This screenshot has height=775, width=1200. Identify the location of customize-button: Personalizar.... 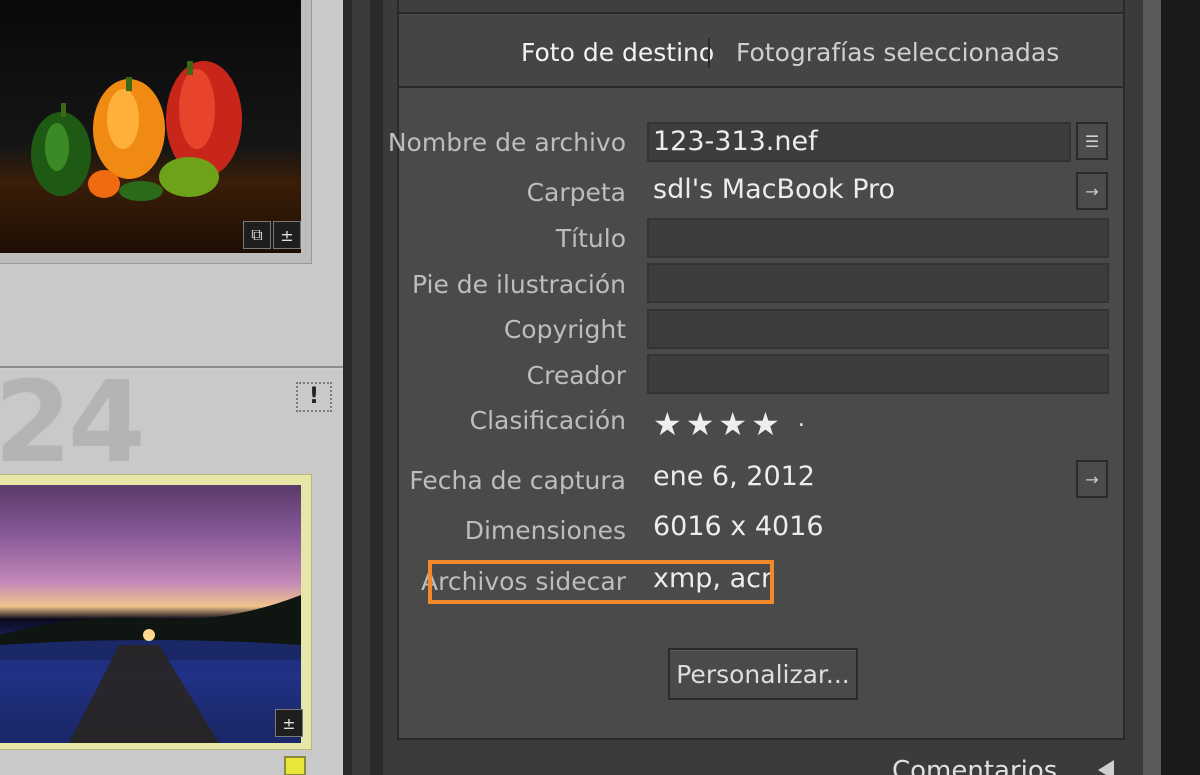
(763, 674).